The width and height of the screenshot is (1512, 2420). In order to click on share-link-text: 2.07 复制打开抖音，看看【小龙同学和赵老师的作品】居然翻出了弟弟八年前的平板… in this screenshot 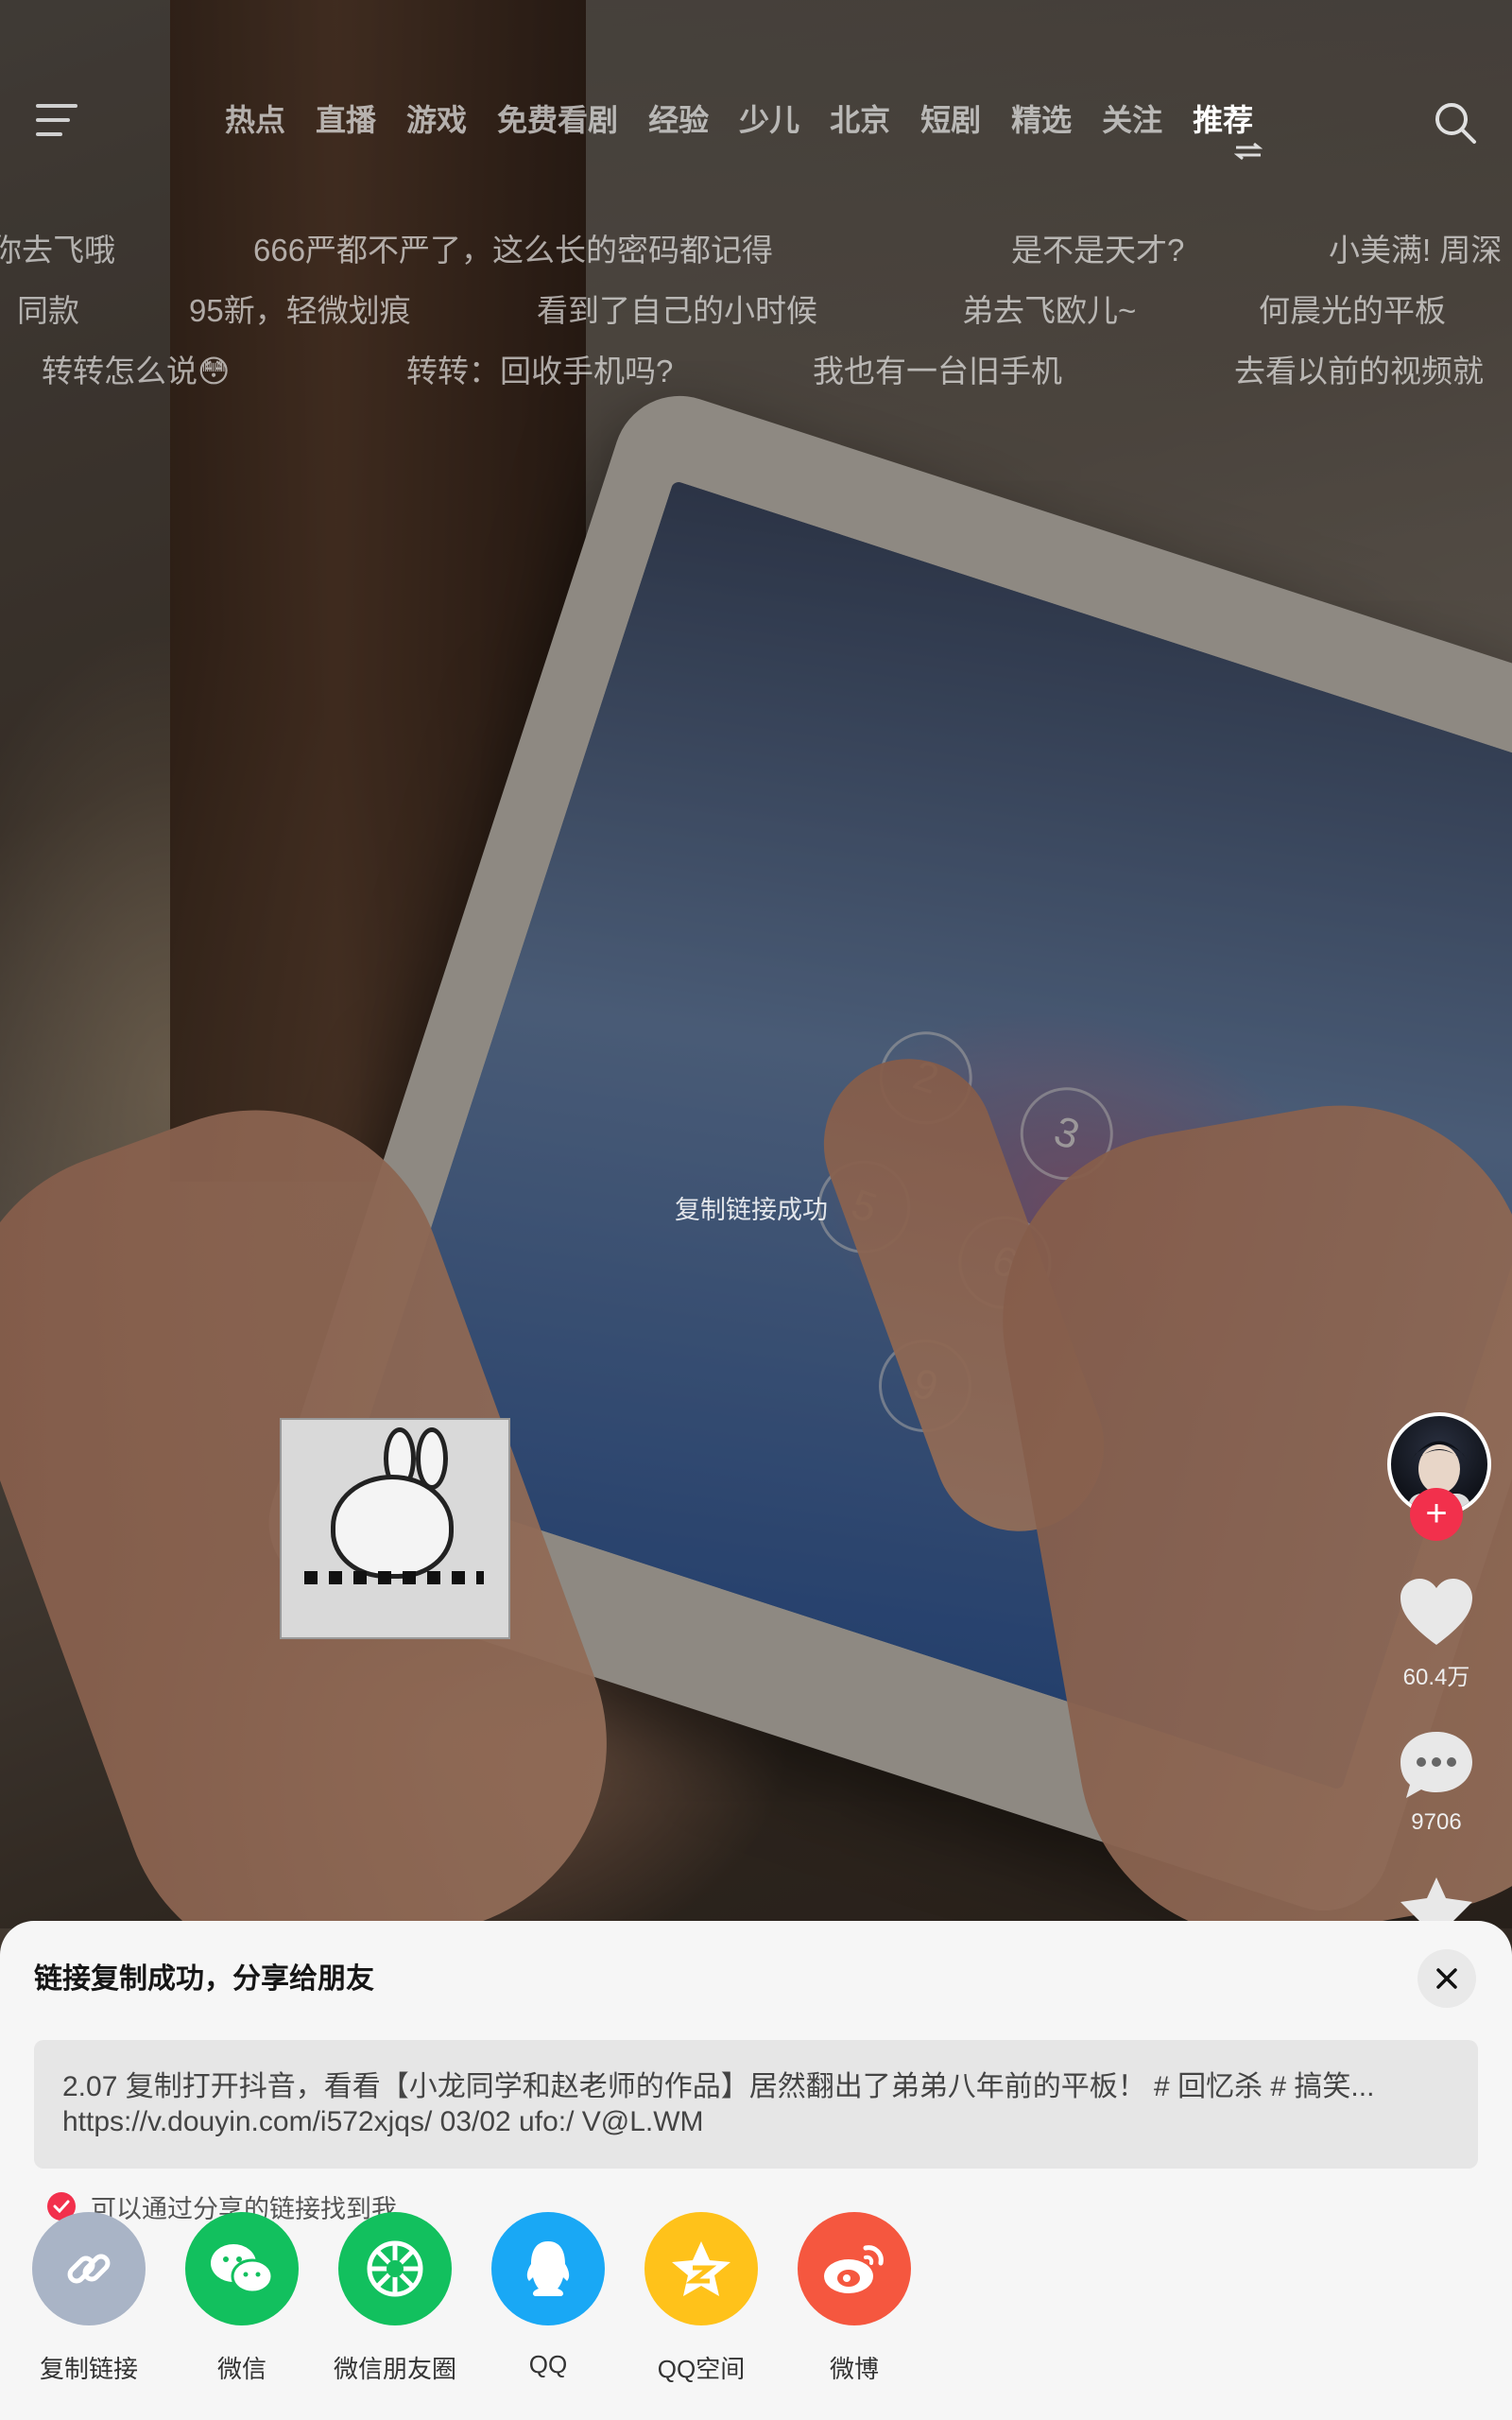, I will do `click(718, 2086)`.